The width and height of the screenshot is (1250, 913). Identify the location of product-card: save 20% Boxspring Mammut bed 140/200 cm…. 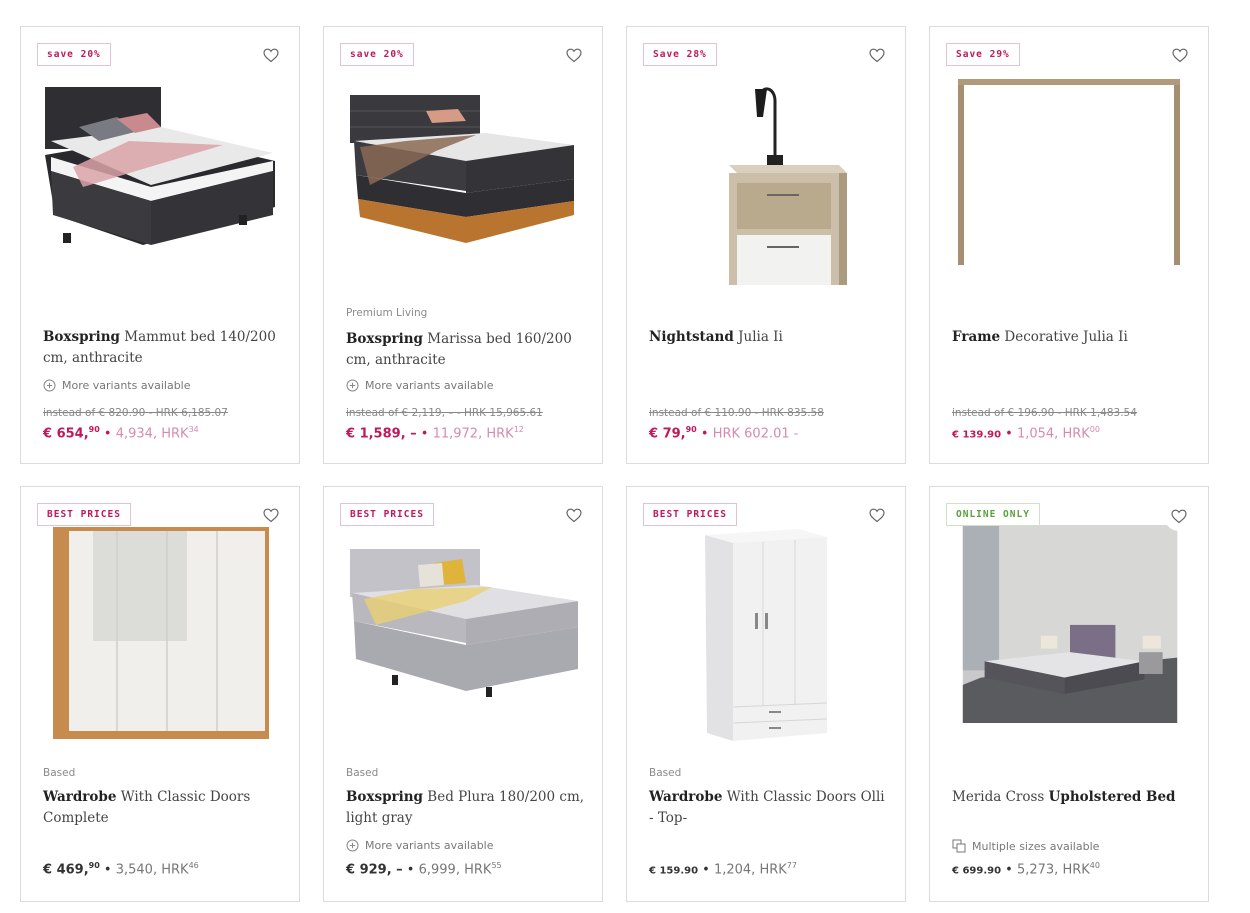
(160, 245).